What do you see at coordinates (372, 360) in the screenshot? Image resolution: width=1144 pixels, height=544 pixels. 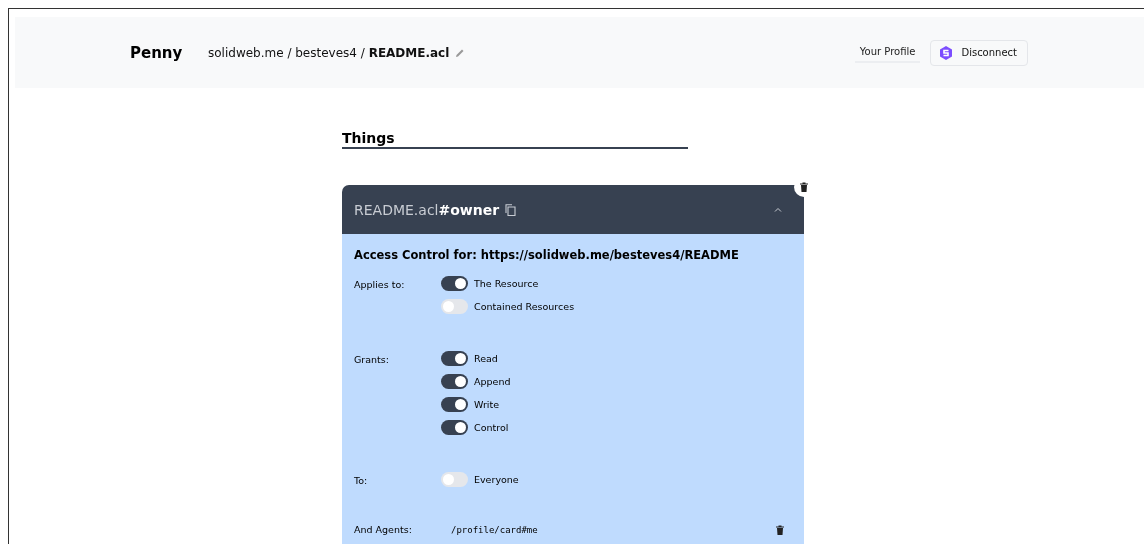 I see `field-label: Grants:` at bounding box center [372, 360].